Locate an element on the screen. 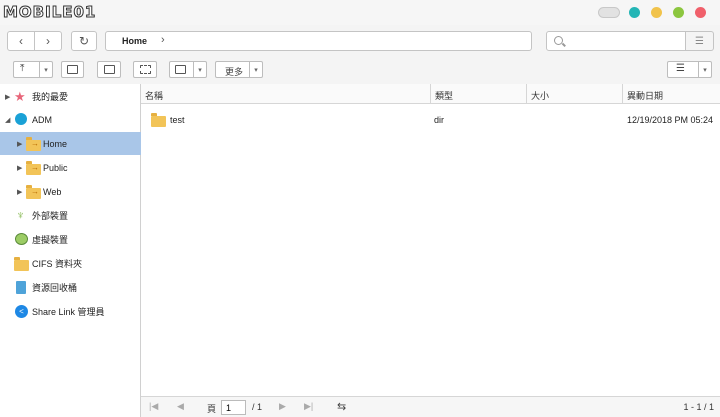 Image resolution: width=720 pixels, height=417 pixels. path-bar: Home › is located at coordinates (318, 41).